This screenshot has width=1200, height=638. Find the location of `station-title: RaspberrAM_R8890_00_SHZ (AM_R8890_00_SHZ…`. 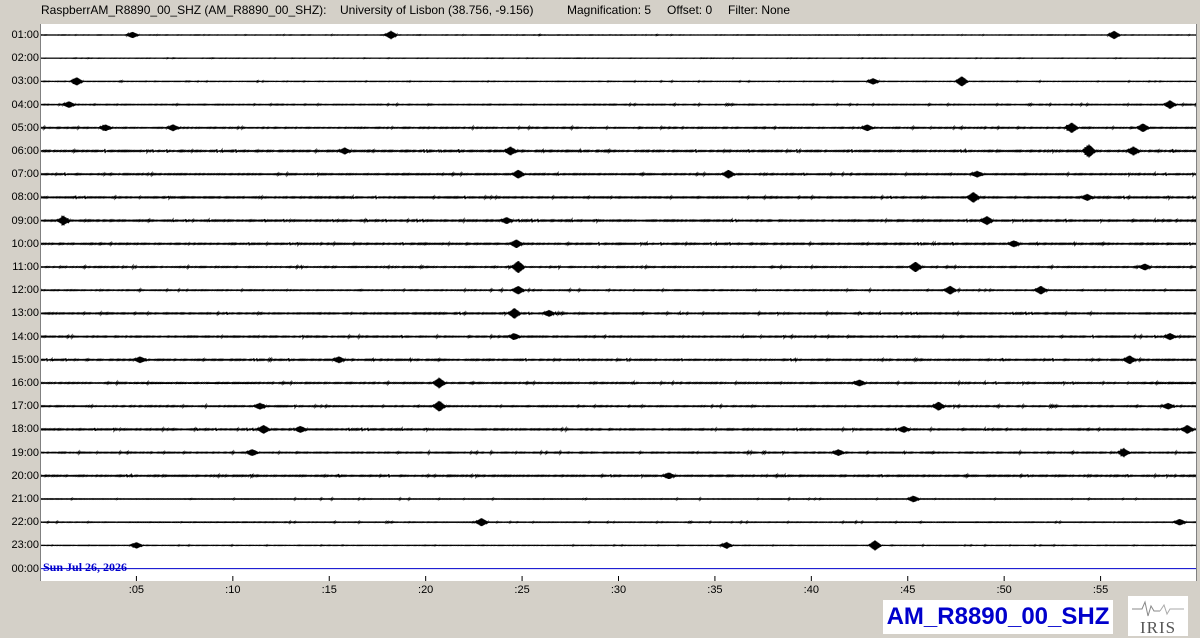

station-title: RaspberrAM_R8890_00_SHZ (AM_R8890_00_SHZ… is located at coordinates (184, 10).